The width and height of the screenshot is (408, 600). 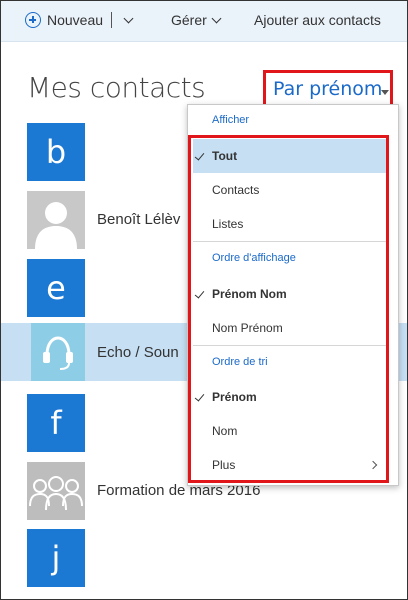 What do you see at coordinates (56, 423) in the screenshot?
I see `letter-tile-f: f` at bounding box center [56, 423].